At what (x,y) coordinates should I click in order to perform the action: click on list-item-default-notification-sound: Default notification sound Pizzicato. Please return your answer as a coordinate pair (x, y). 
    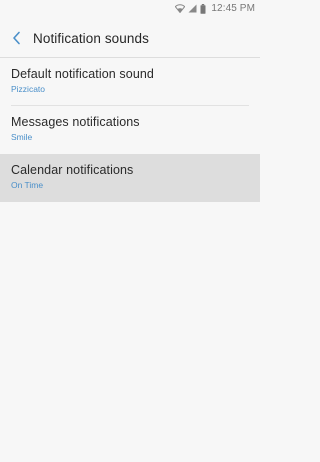
    Looking at the image, I should click on (130, 82).